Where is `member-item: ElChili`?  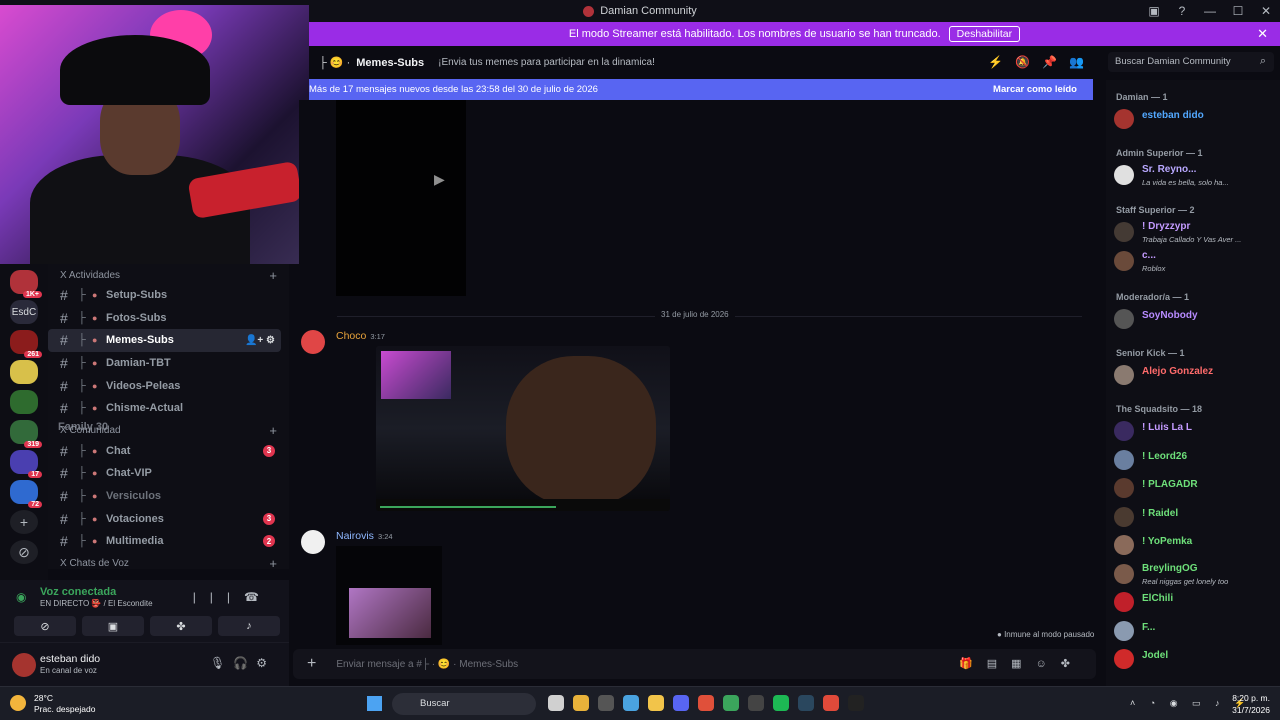 member-item: ElChili is located at coordinates (1195, 603).